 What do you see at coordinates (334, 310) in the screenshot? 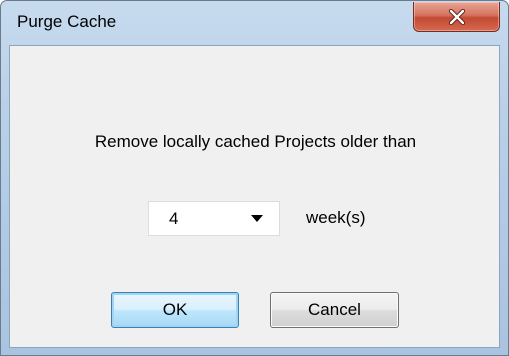
I see `cancel-button: Cancel` at bounding box center [334, 310].